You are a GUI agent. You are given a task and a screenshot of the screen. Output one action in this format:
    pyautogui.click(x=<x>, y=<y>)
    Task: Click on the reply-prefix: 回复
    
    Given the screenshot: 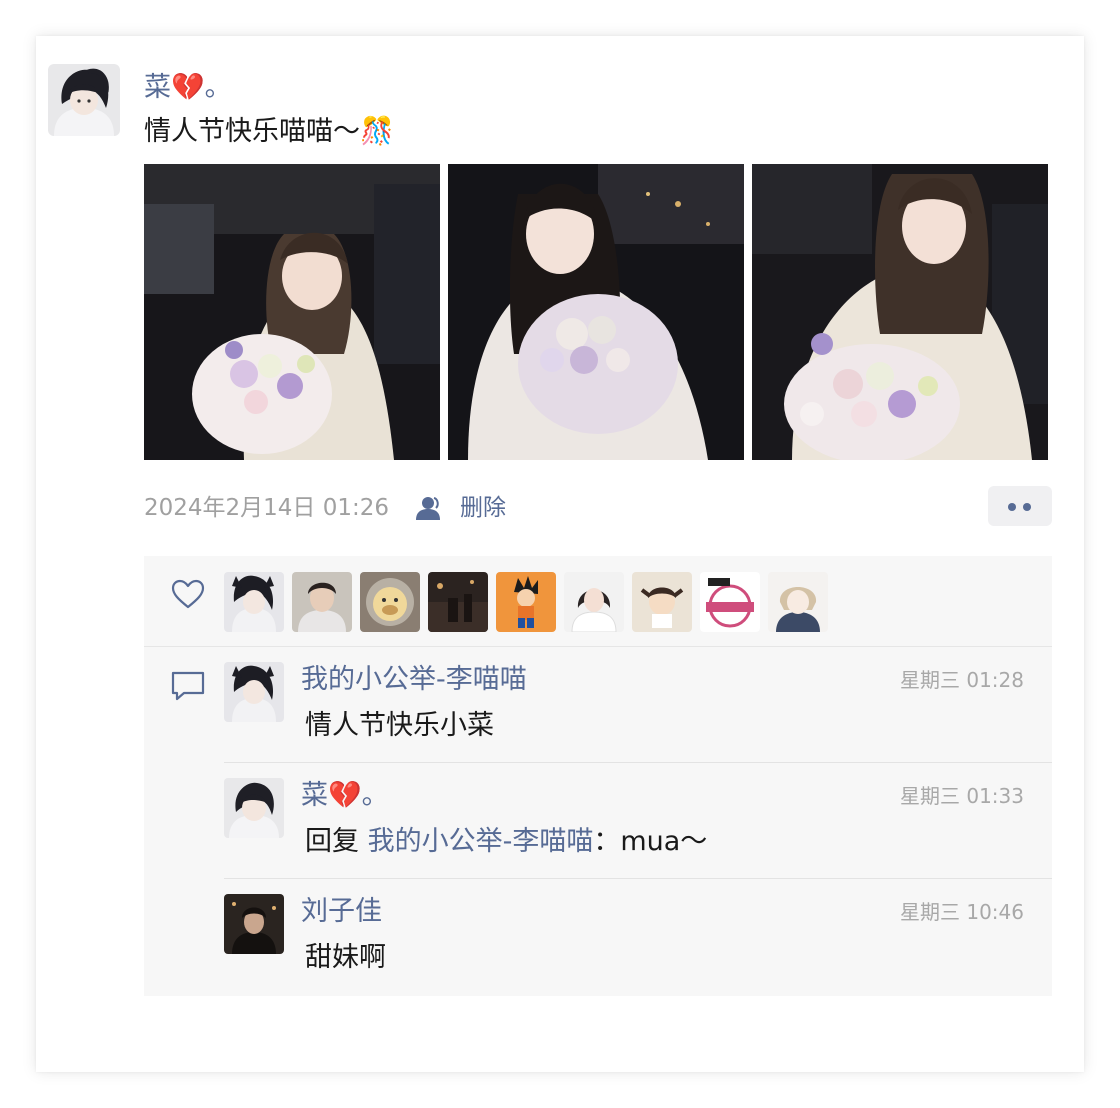 What is the action you would take?
    pyautogui.click(x=336, y=841)
    